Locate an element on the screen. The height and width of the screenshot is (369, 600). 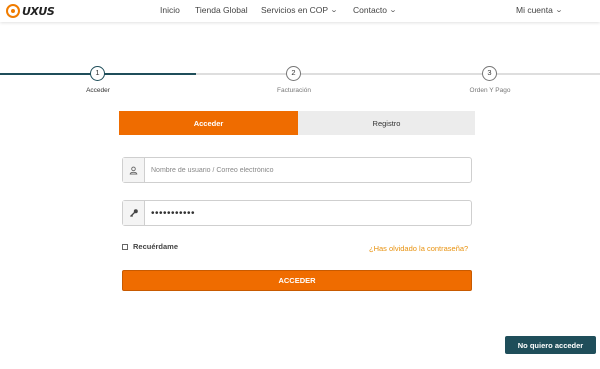
nav-label: Inicio is located at coordinates (170, 10).